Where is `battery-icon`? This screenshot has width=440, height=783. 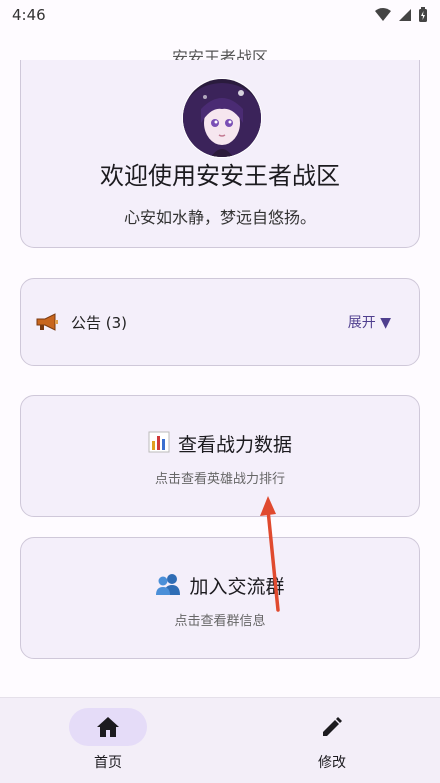 battery-icon is located at coordinates (423, 14).